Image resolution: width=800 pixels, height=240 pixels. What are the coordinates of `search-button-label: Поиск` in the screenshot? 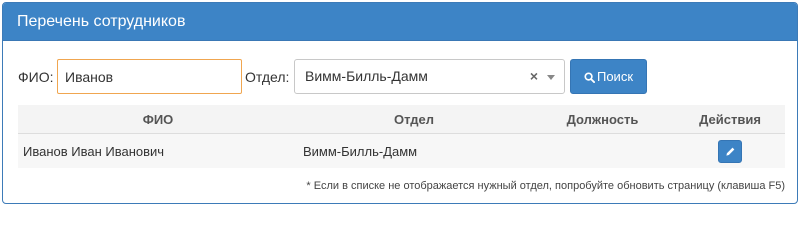 It's located at (615, 76).